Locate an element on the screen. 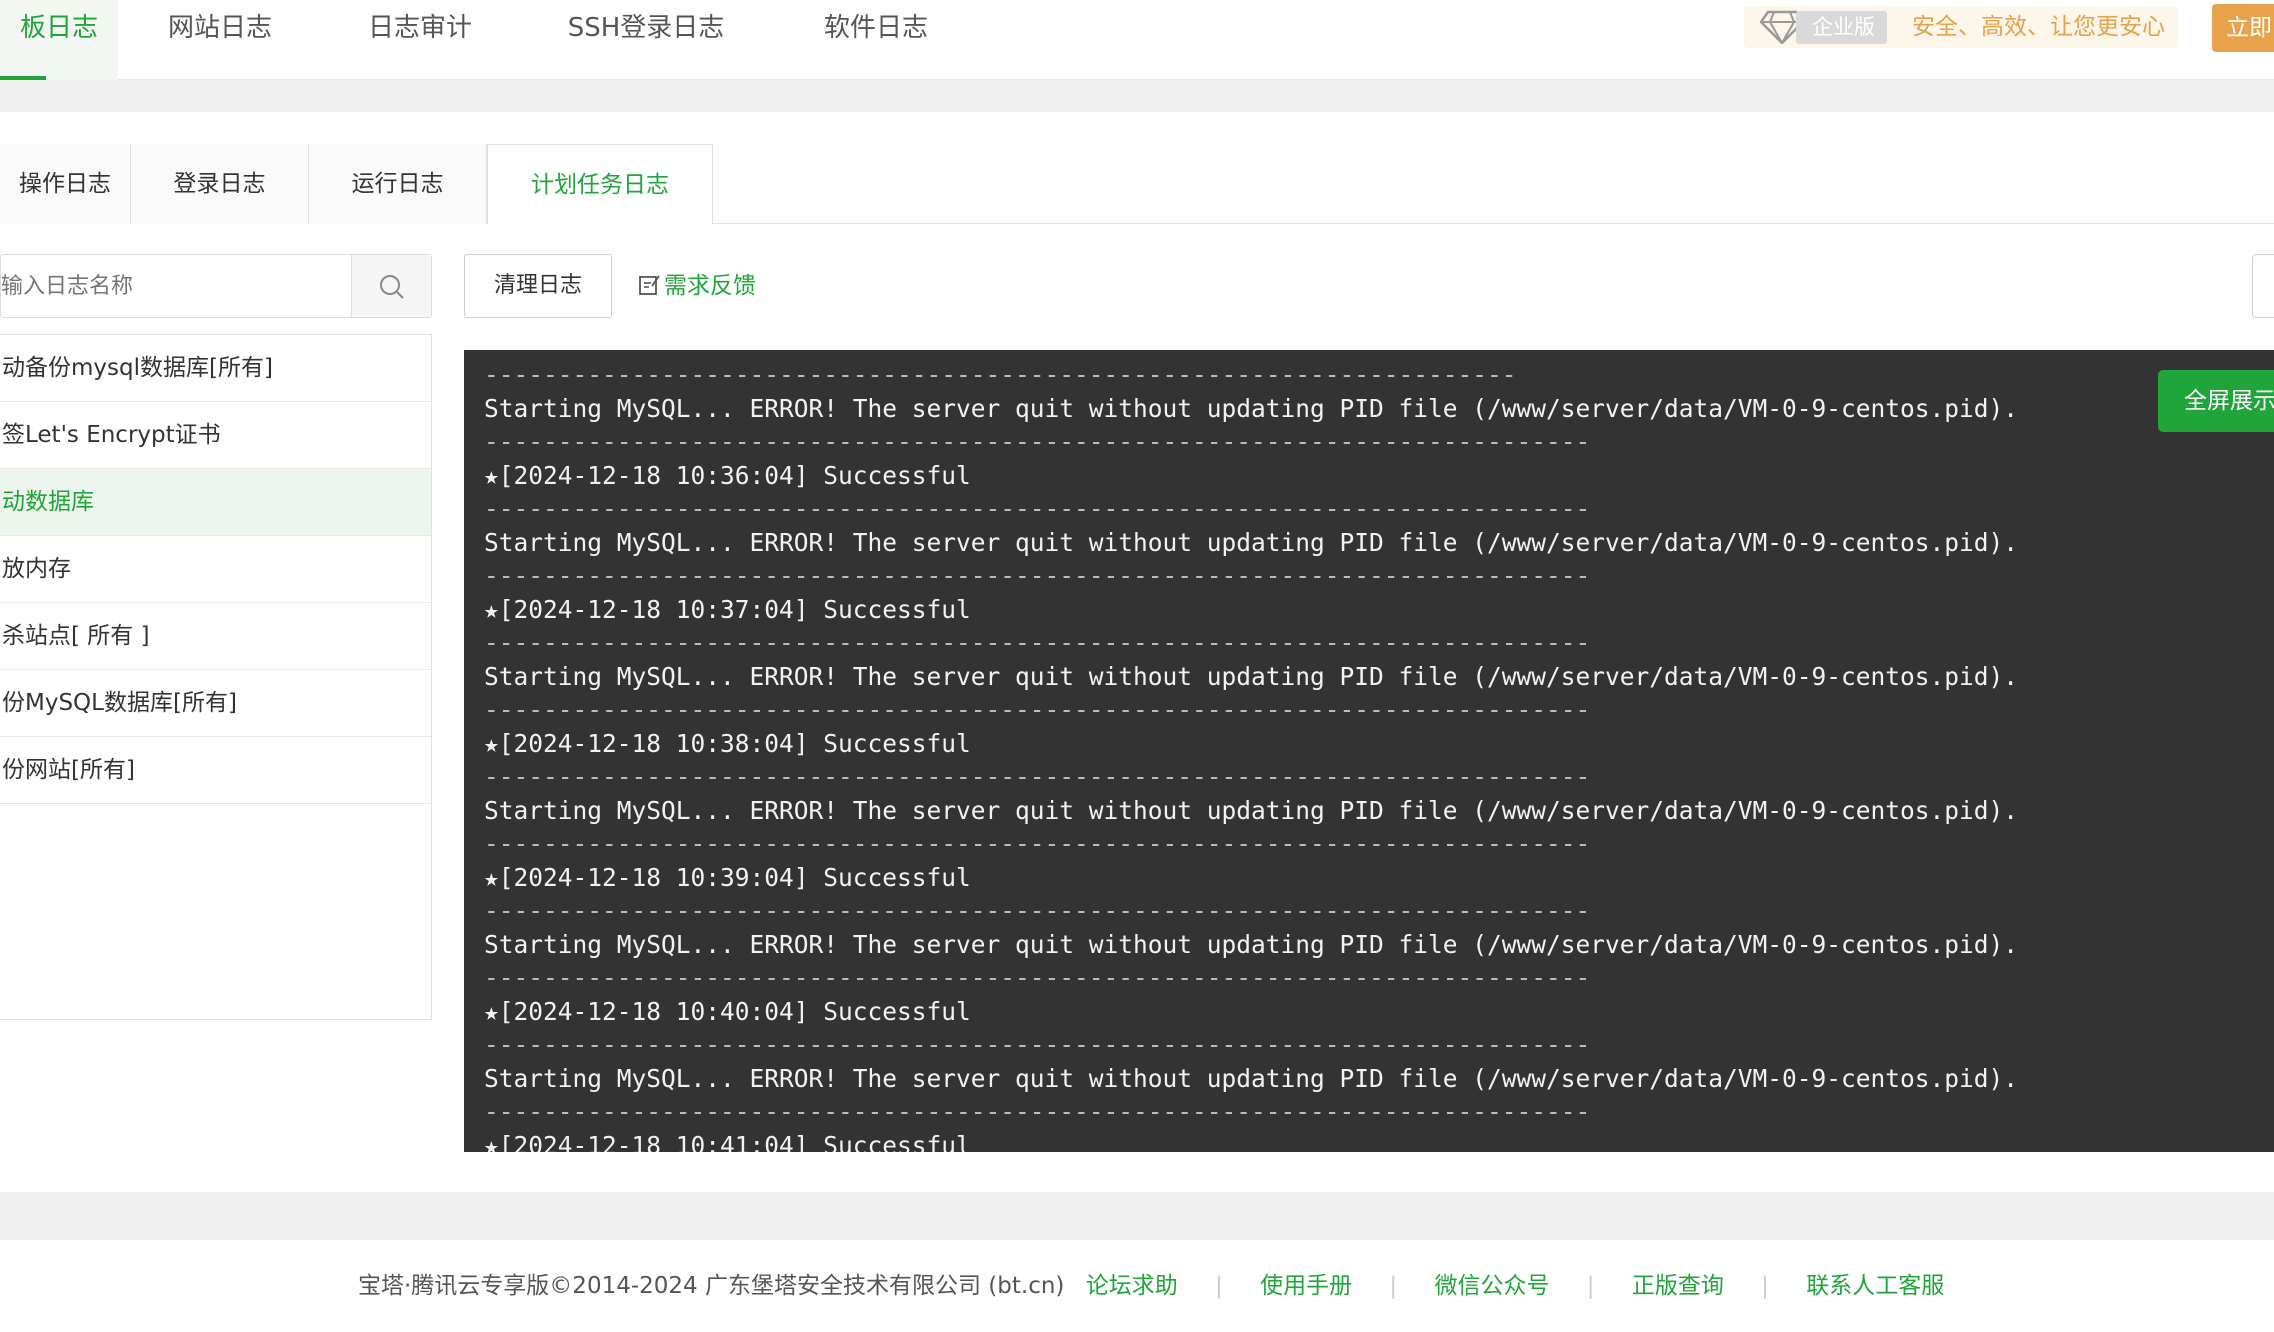 This screenshot has width=2274, height=1332. list-item: 份网站[所有] is located at coordinates (215, 770).